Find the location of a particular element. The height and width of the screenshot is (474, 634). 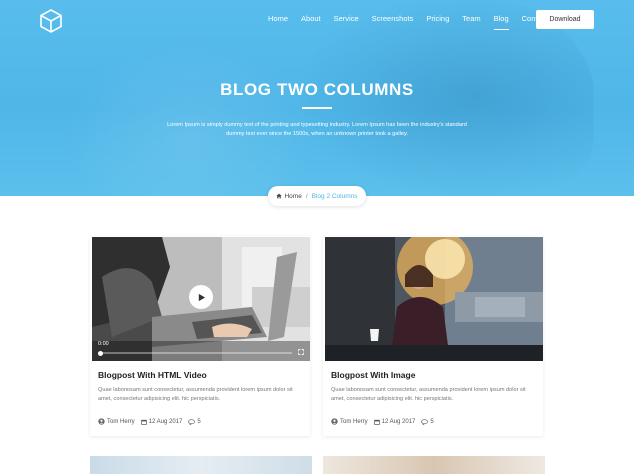

play-icon is located at coordinates (201, 297).